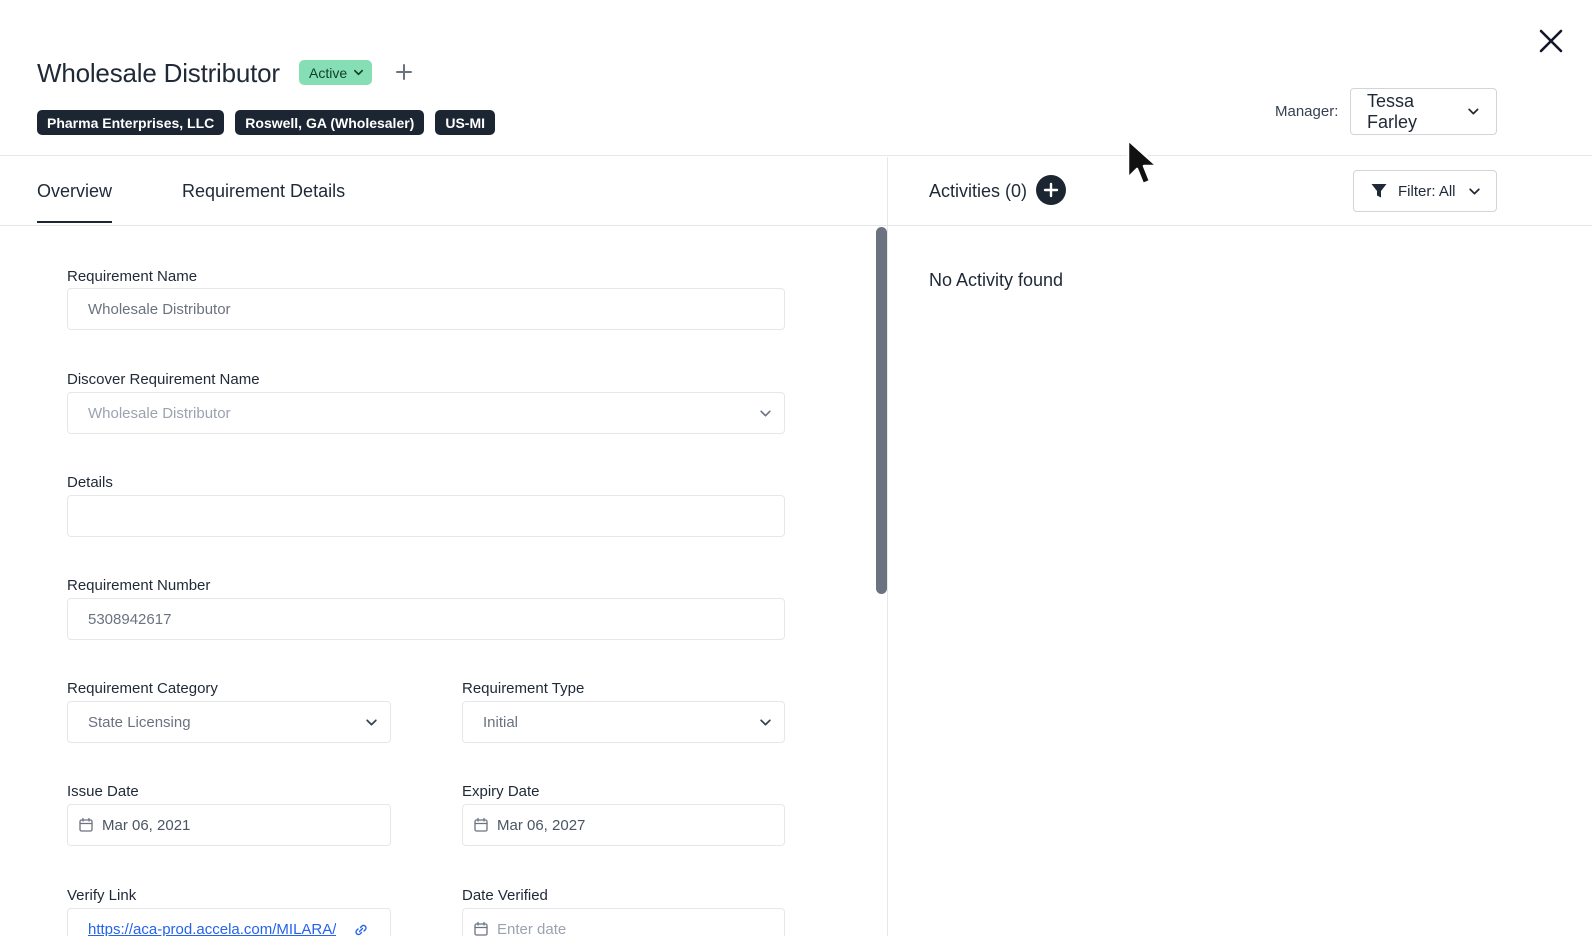 This screenshot has width=1592, height=936. I want to click on expiry-date-value: Mar 06, 2027, so click(541, 825).